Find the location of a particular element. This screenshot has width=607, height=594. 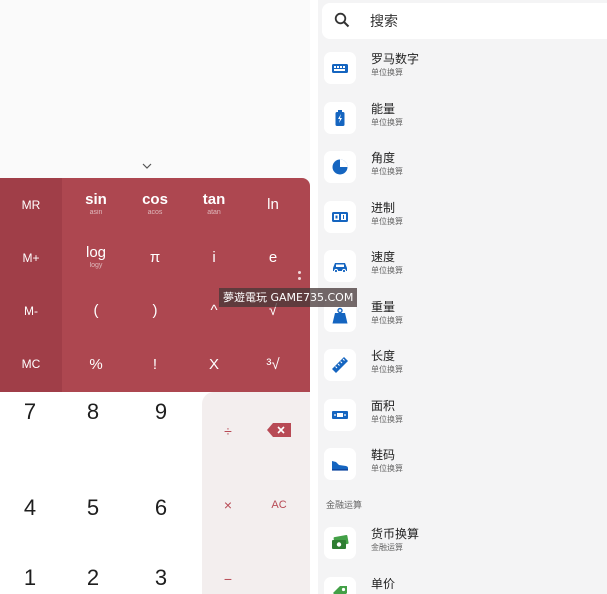

item-subtitle: 金融运算 is located at coordinates (387, 547).